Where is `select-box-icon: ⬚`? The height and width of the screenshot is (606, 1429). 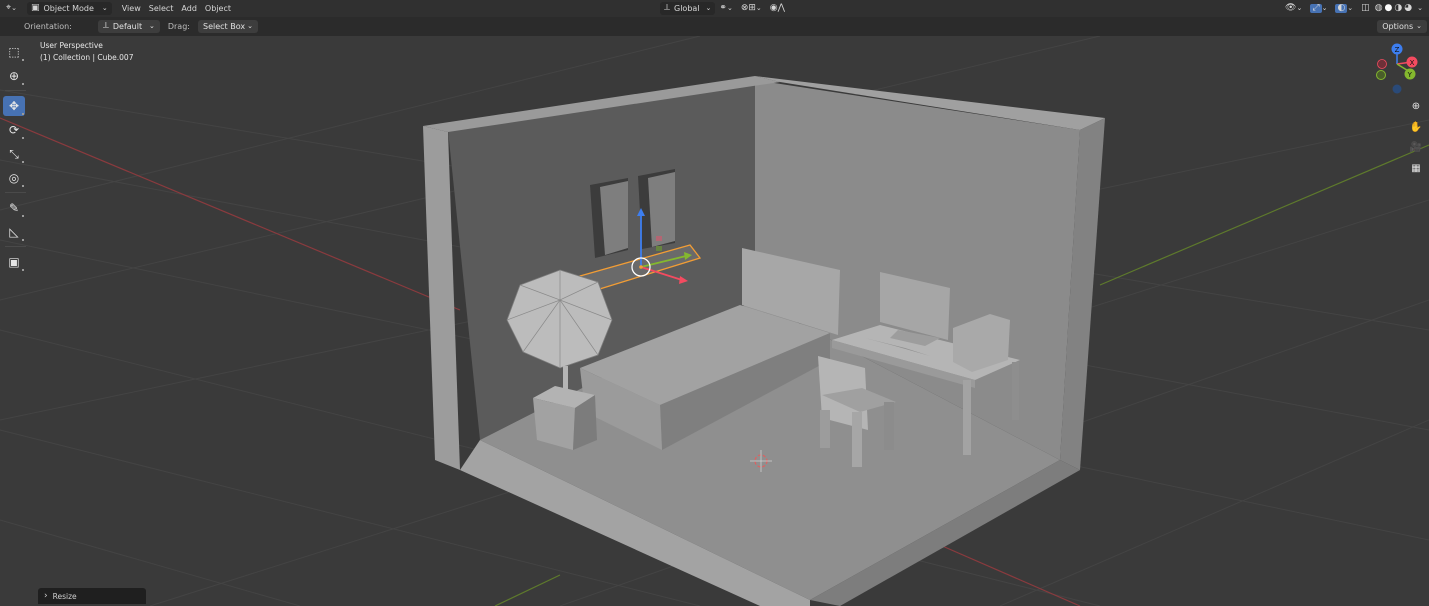 select-box-icon: ⬚ is located at coordinates (14, 52).